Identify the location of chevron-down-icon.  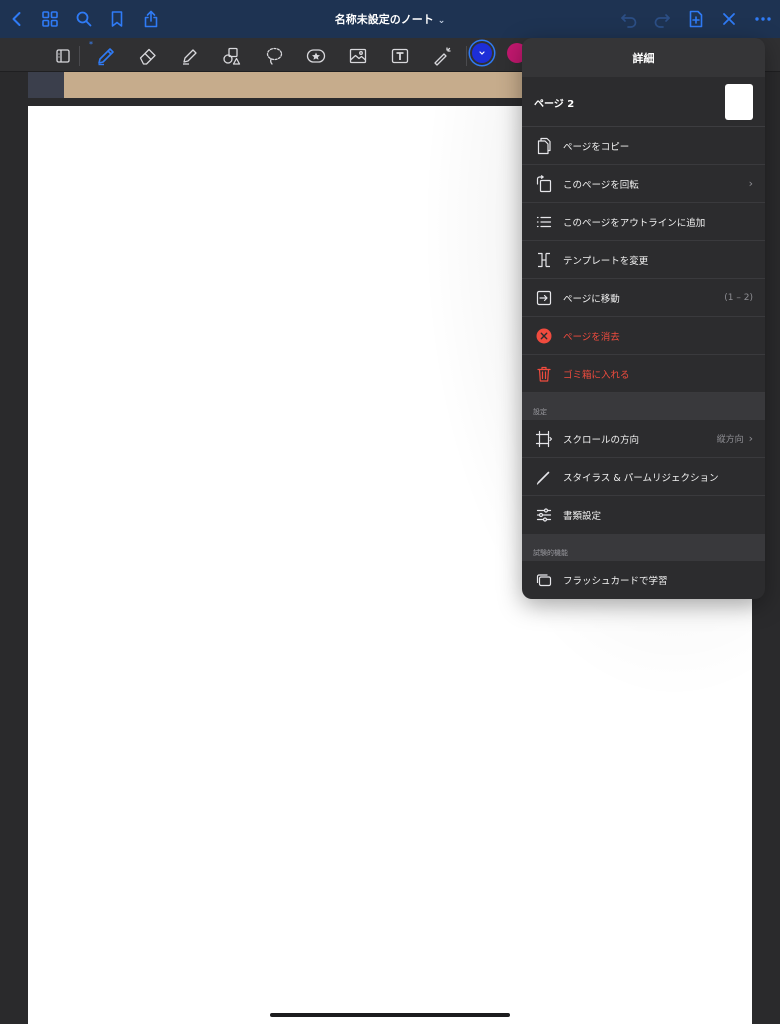
(482, 53).